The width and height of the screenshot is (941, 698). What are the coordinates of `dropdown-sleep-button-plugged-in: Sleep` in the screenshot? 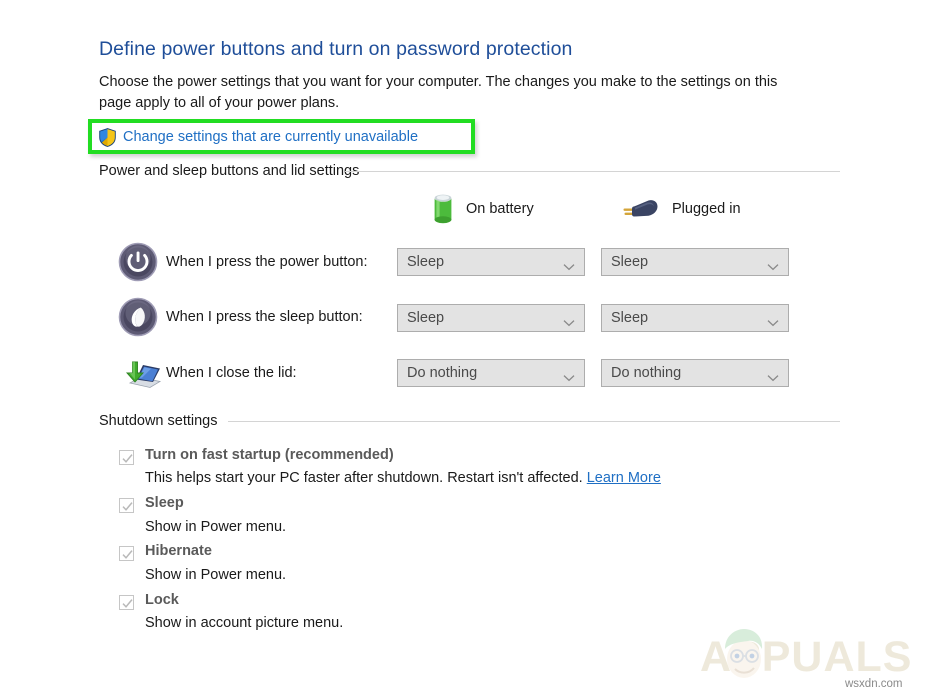 It's located at (695, 318).